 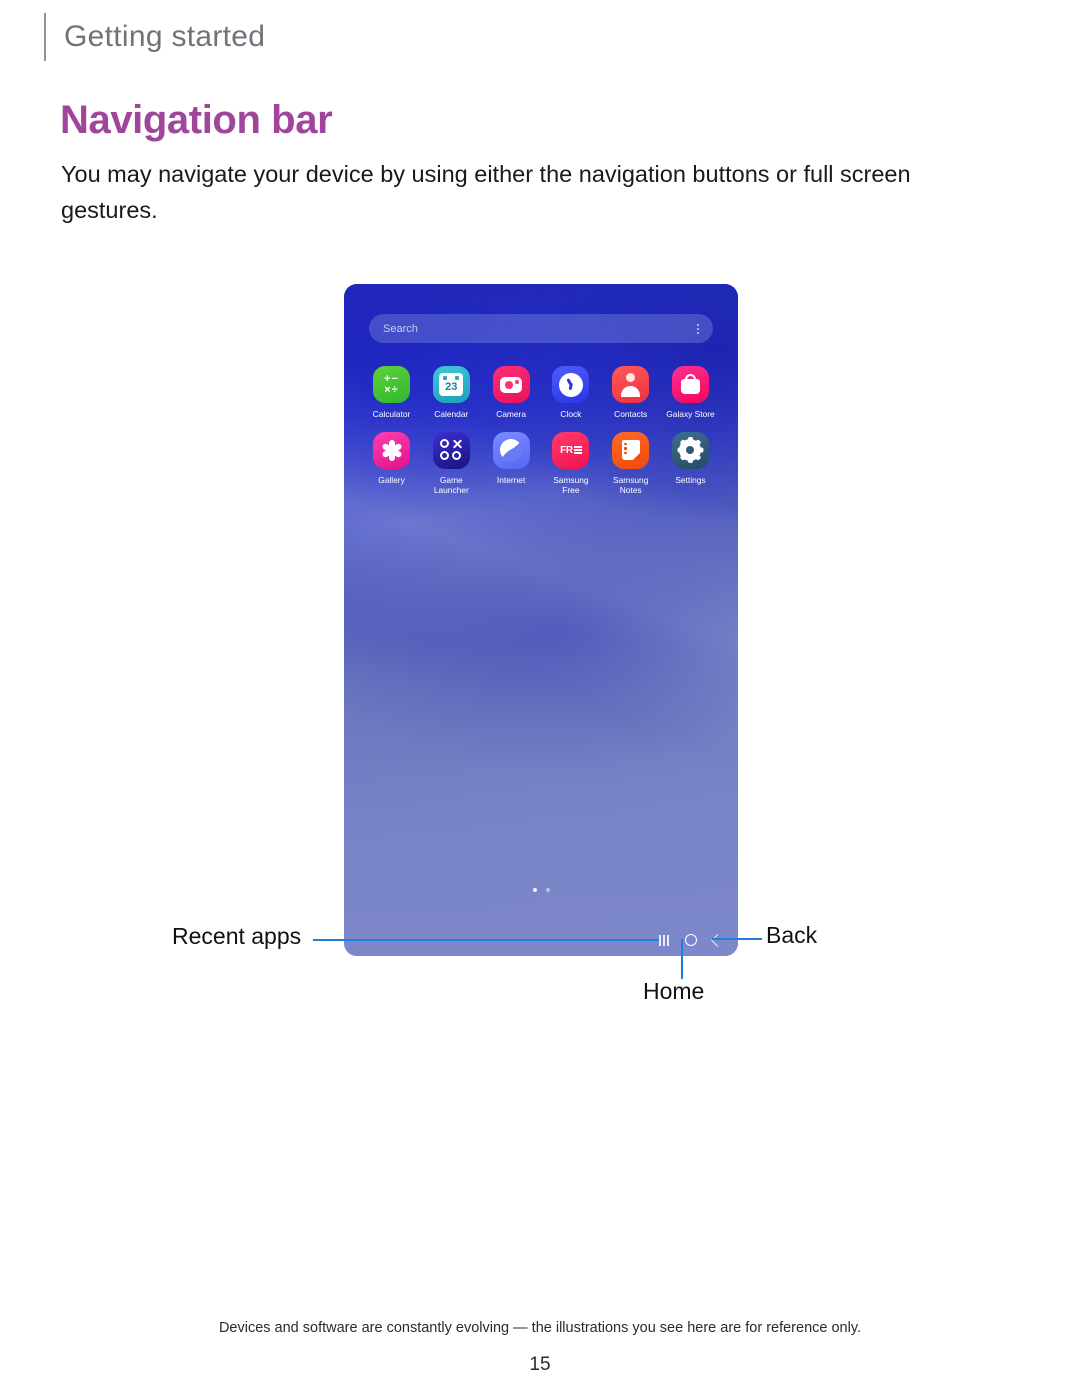 I want to click on app-item-samsung-free: FR Samsung Free, so click(x=570, y=463).